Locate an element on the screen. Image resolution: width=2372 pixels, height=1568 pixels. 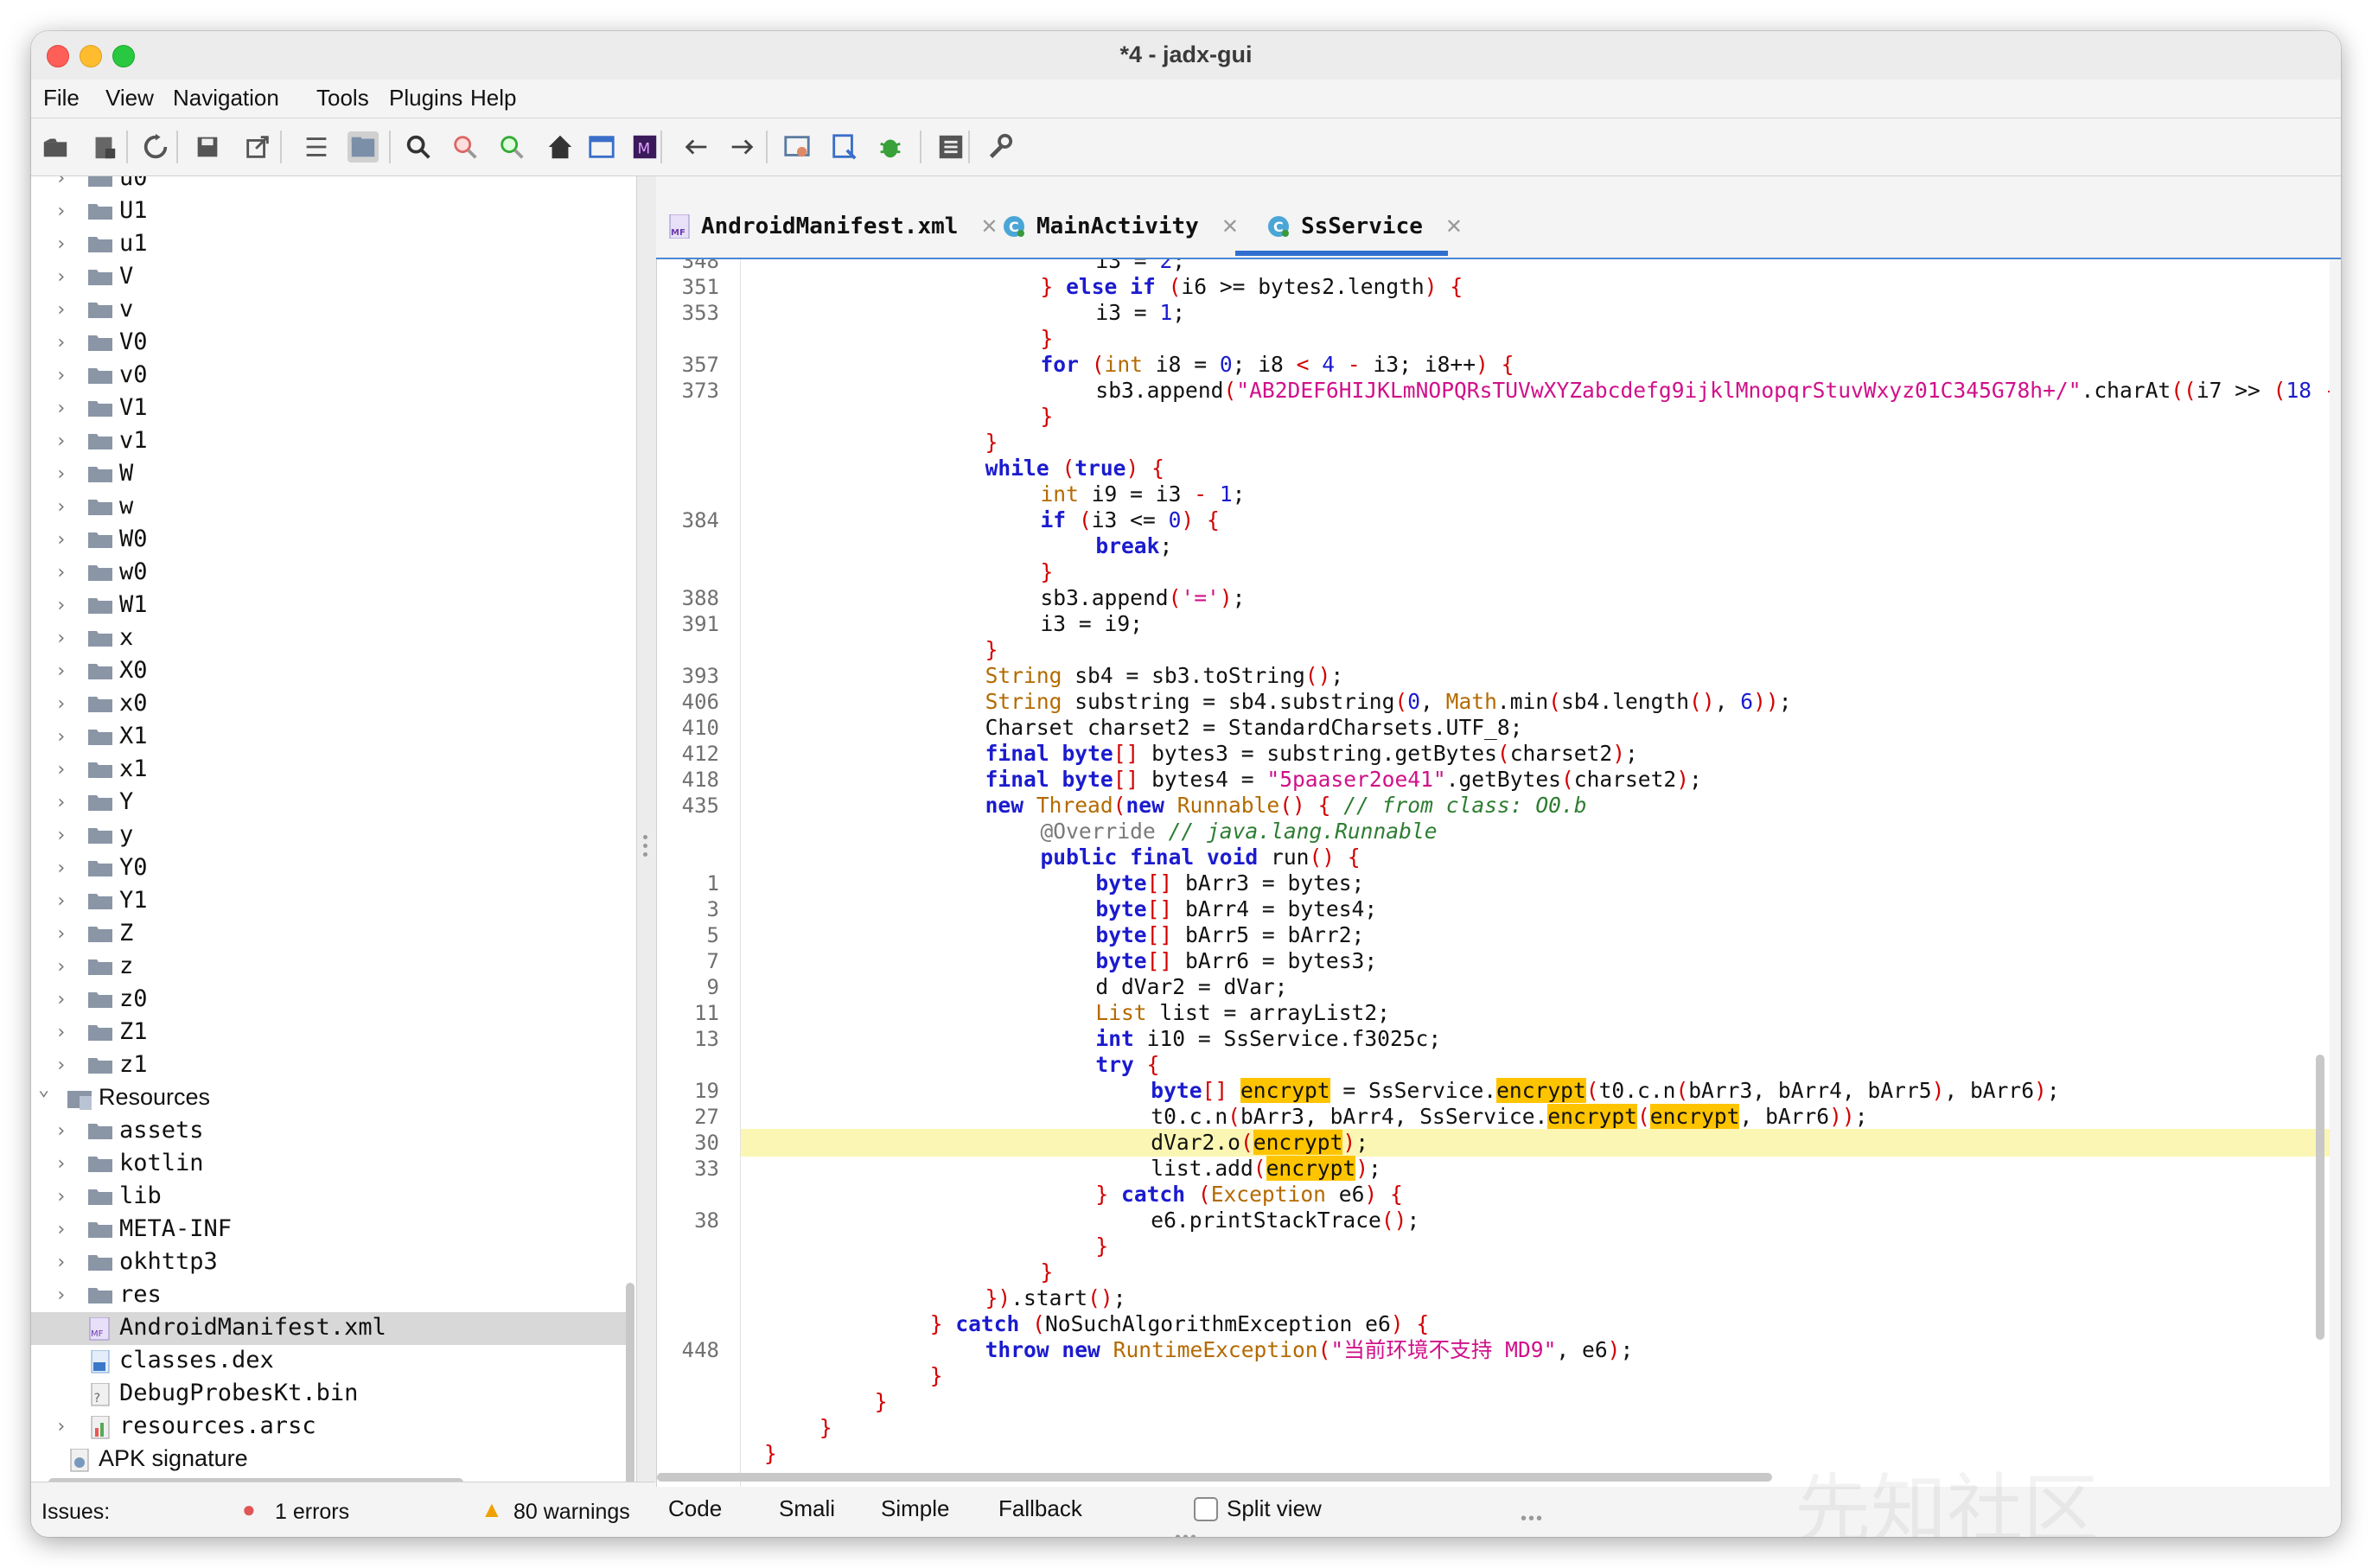
menu-help: Help is located at coordinates (493, 99).